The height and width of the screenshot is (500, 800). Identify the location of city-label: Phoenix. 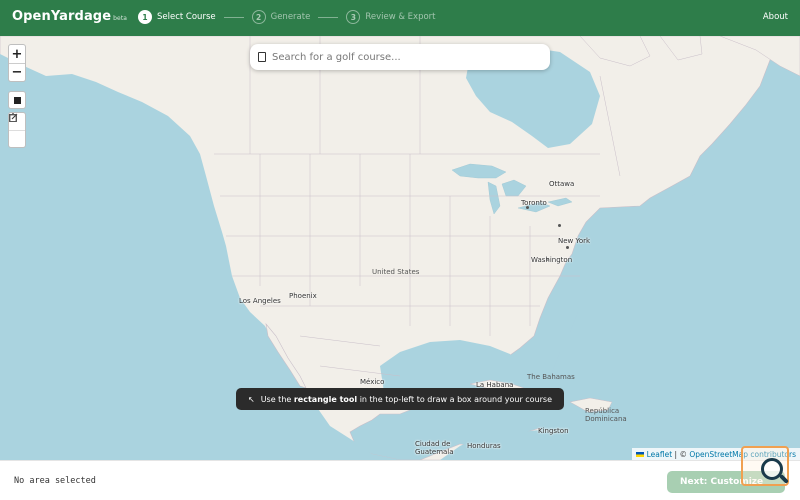
(303, 296).